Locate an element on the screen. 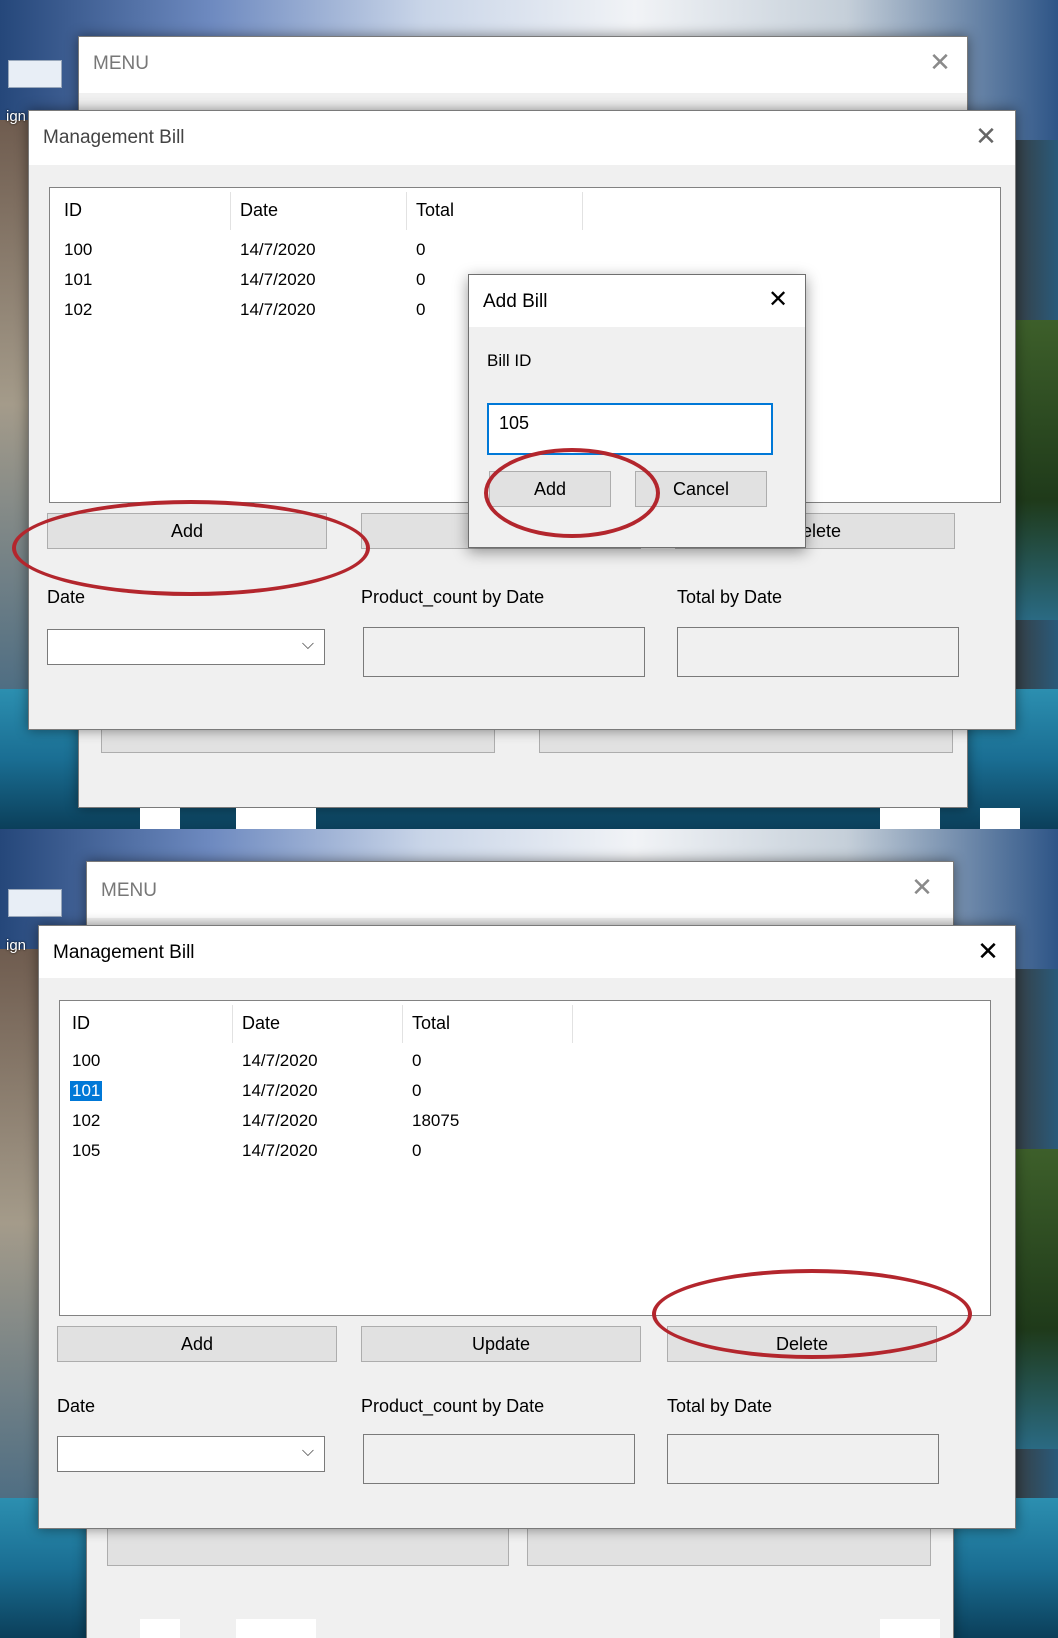 The image size is (1058, 1638). row-id: 105 is located at coordinates (86, 1151).